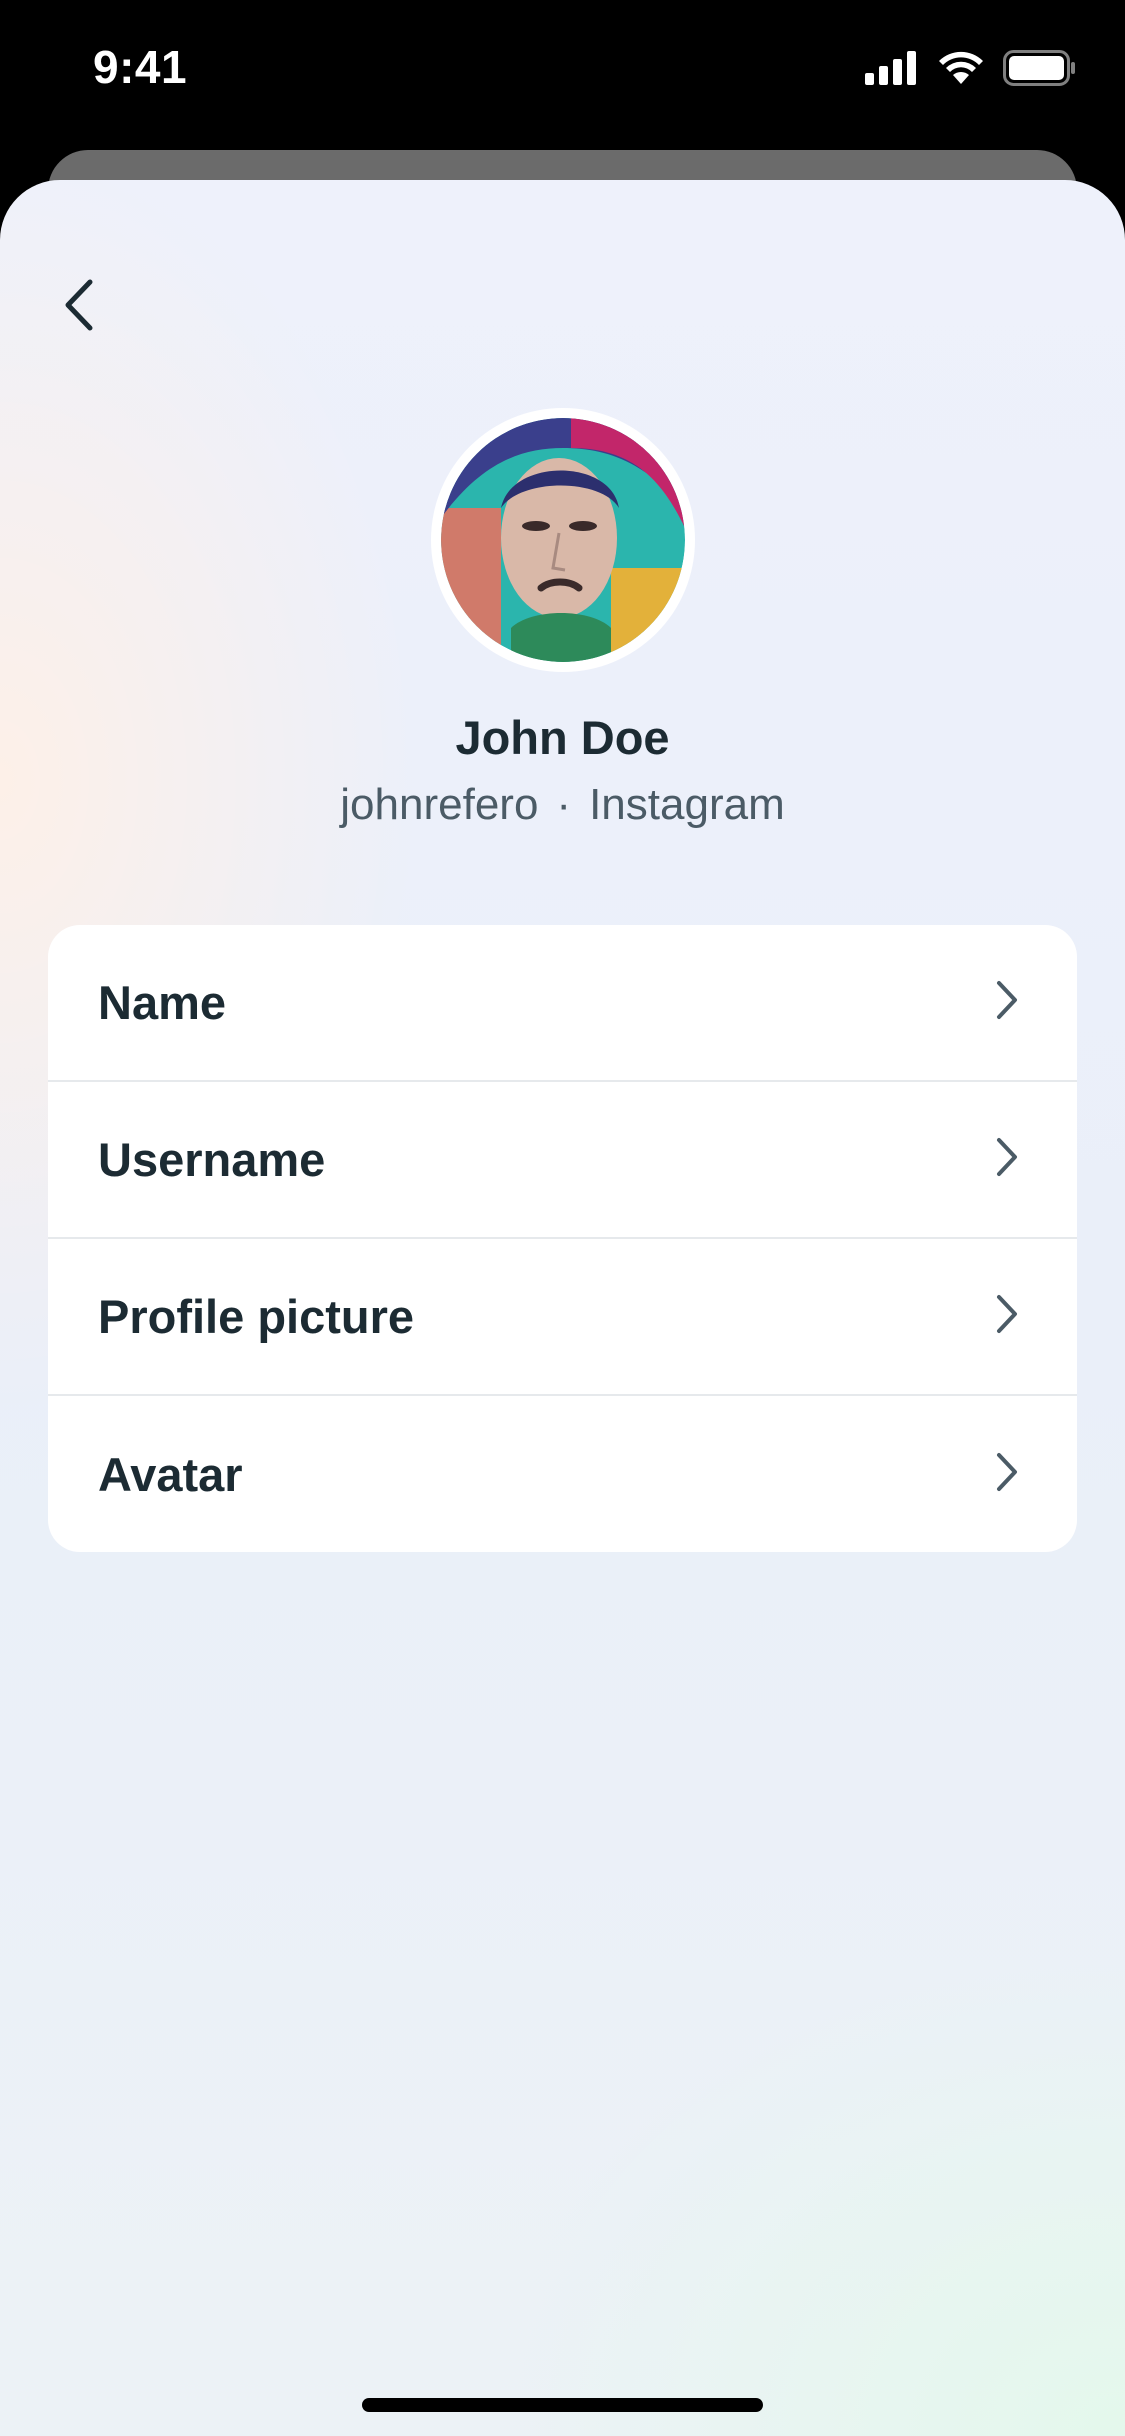 This screenshot has width=1125, height=2436. I want to click on status-time: 9:41, so click(140, 67).